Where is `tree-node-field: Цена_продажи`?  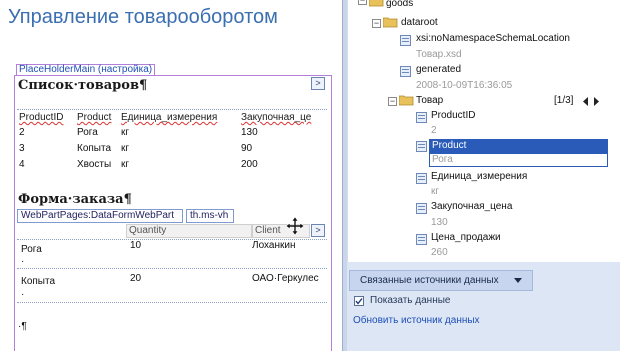
tree-node-field: Цена_продажи is located at coordinates (466, 239).